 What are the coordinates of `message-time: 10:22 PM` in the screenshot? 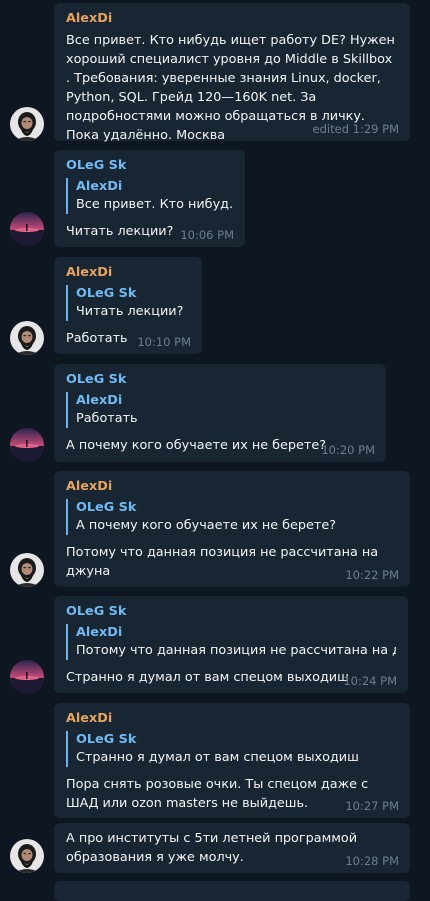 It's located at (372, 575).